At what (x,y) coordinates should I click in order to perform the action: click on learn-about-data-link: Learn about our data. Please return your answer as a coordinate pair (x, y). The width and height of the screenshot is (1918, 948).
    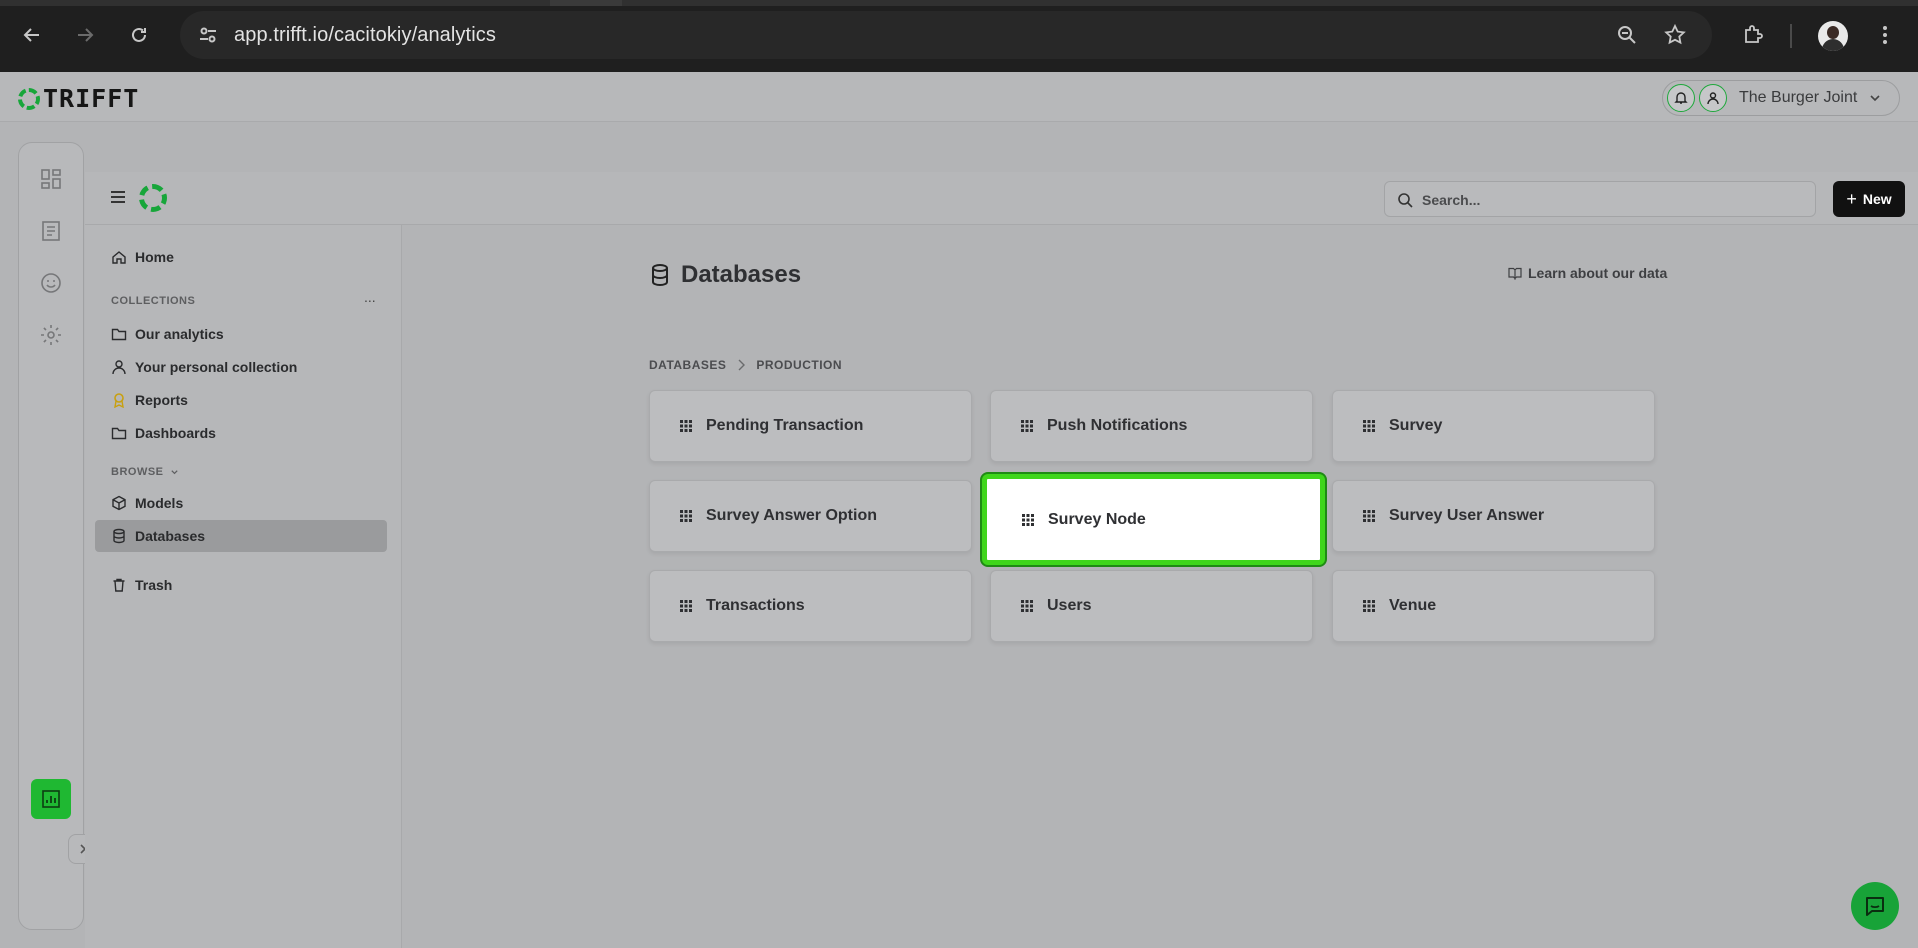
    Looking at the image, I should click on (1587, 273).